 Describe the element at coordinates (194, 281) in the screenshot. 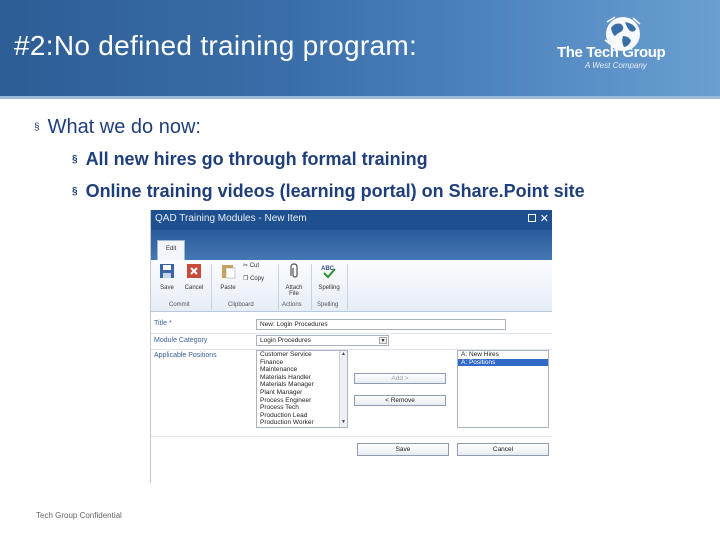

I see `ribbon-cancel-button: Cancel` at that location.